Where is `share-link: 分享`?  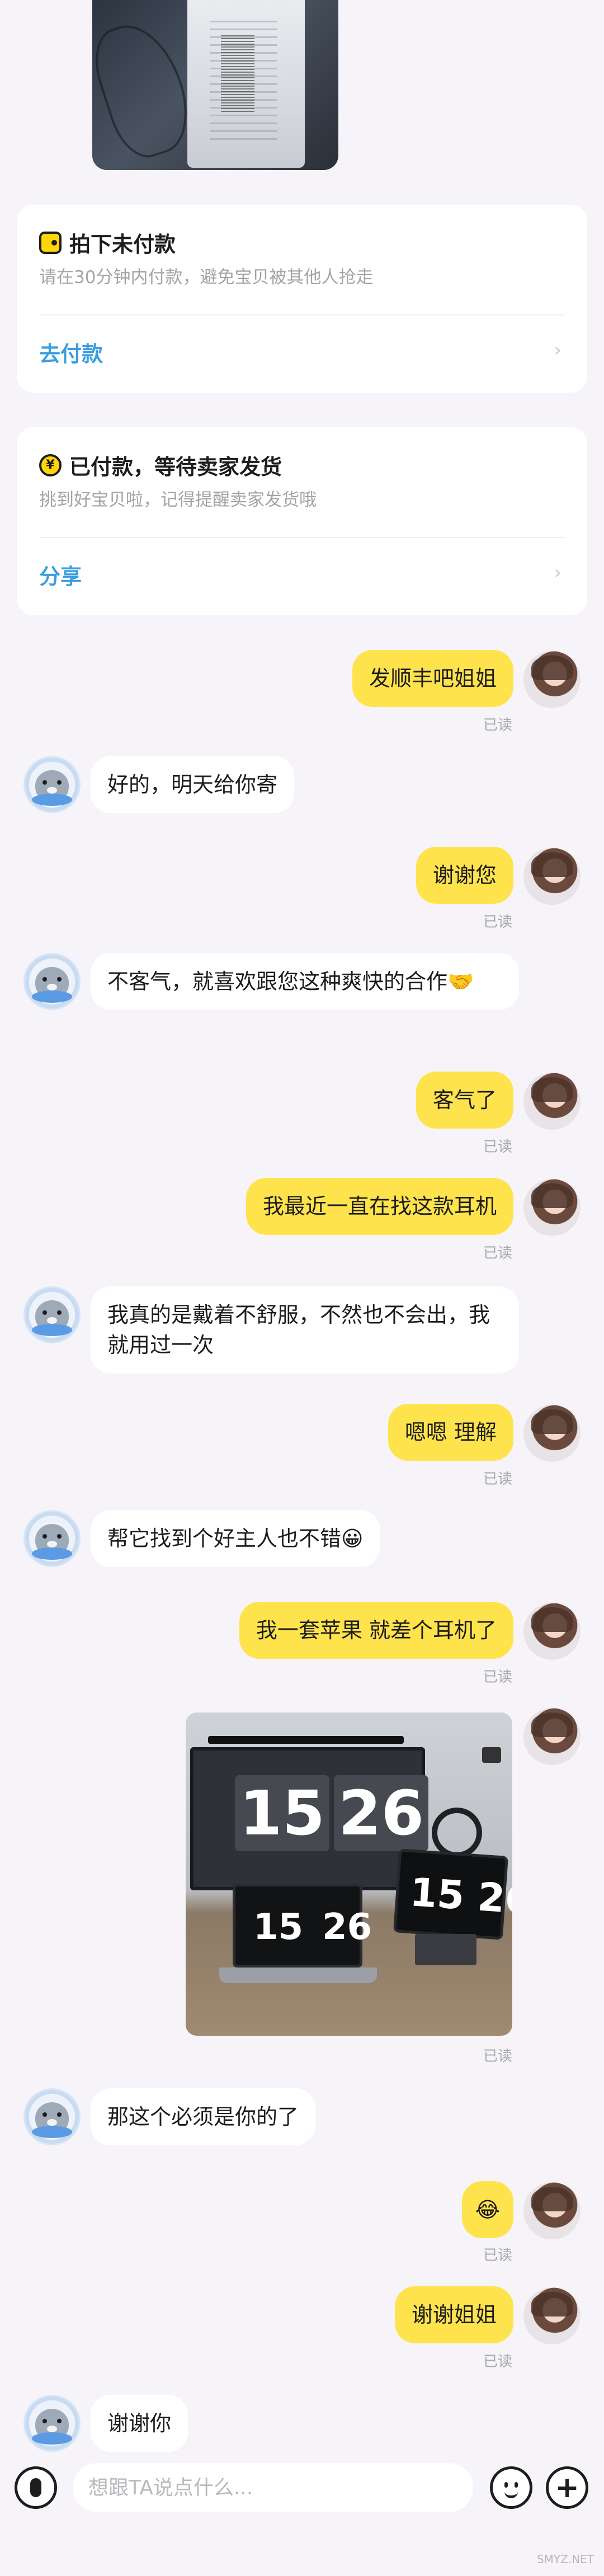 share-link: 分享 is located at coordinates (60, 574).